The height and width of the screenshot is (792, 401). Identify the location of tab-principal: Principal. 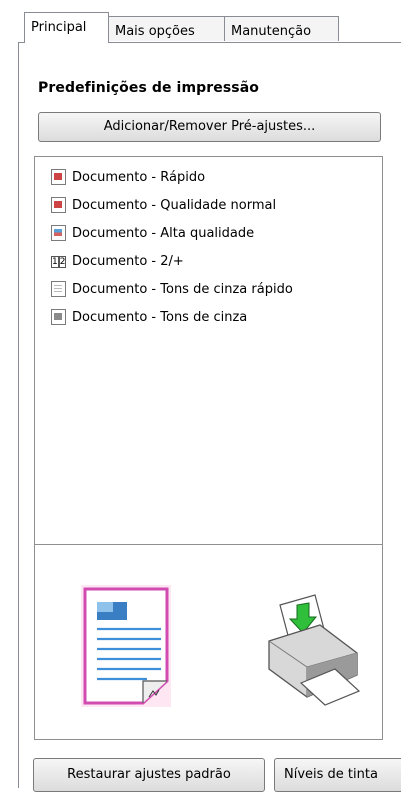
(66, 27).